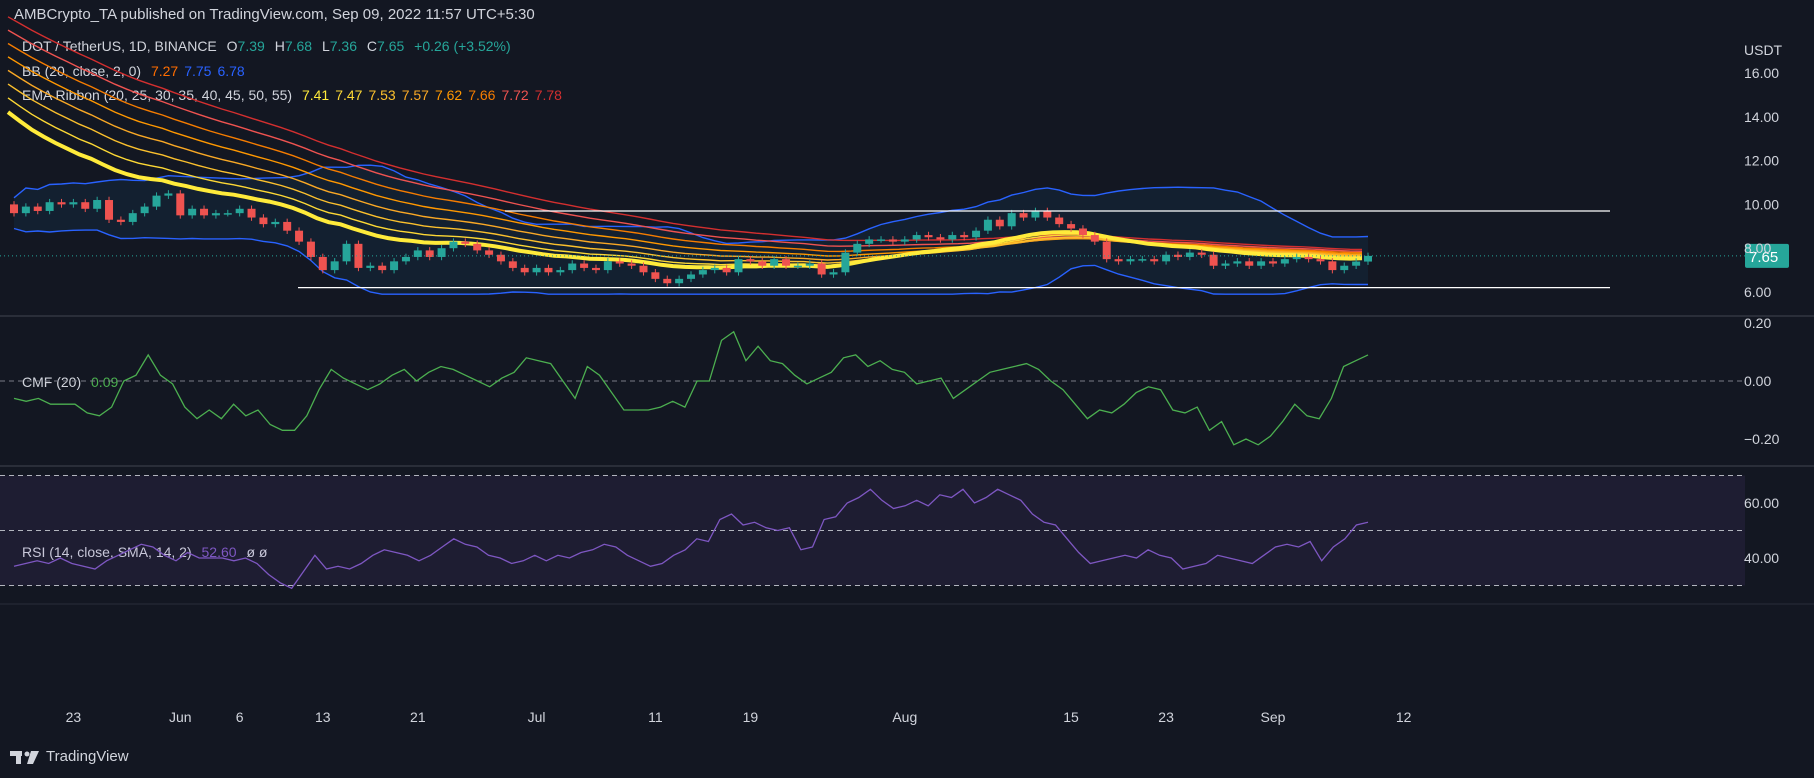 The height and width of the screenshot is (778, 1814). Describe the element at coordinates (323, 717) in the screenshot. I see `time-tick-label: 13` at that location.